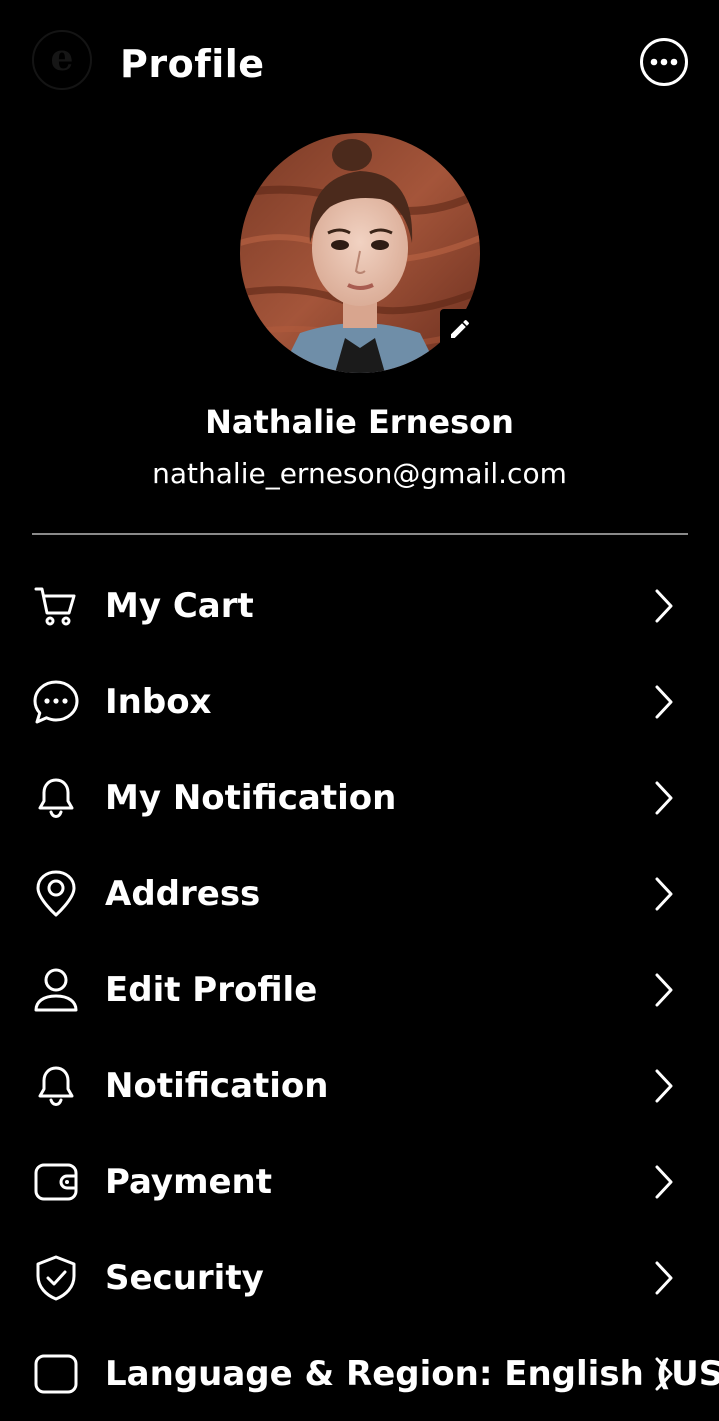 This screenshot has height=1421, width=719. What do you see at coordinates (359, 473) in the screenshot?
I see `profile-email: nathalie_erneson@gmail.com` at bounding box center [359, 473].